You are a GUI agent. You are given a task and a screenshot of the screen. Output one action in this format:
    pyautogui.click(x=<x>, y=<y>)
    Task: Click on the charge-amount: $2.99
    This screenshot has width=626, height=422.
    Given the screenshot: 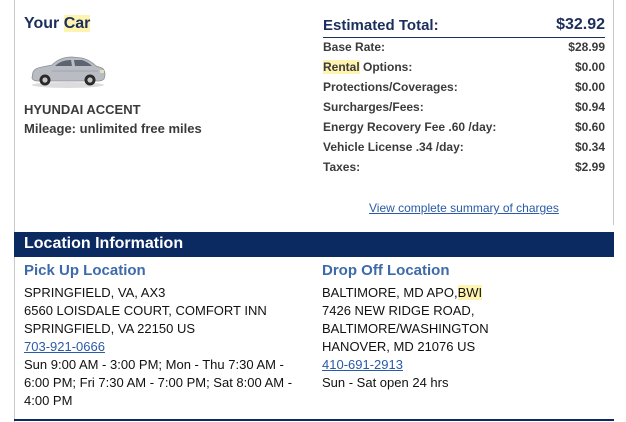 What is the action you would take?
    pyautogui.click(x=589, y=167)
    